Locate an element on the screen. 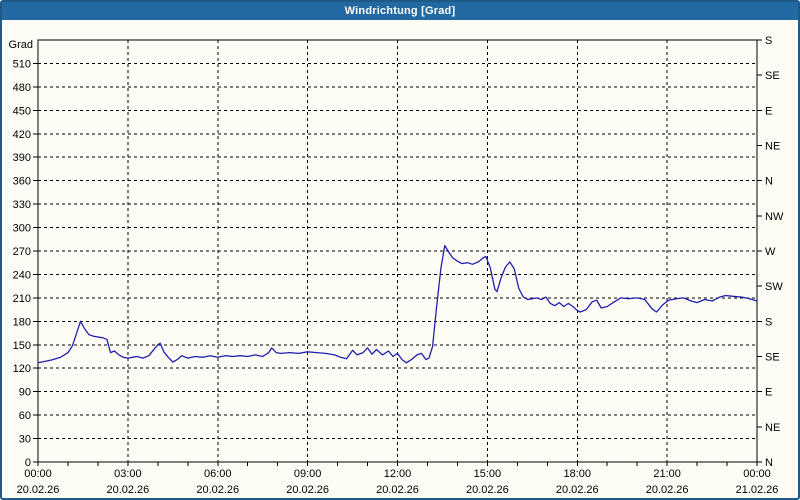 Image resolution: width=800 pixels, height=500 pixels. y-left-tick-label: 90 is located at coordinates (25, 393).